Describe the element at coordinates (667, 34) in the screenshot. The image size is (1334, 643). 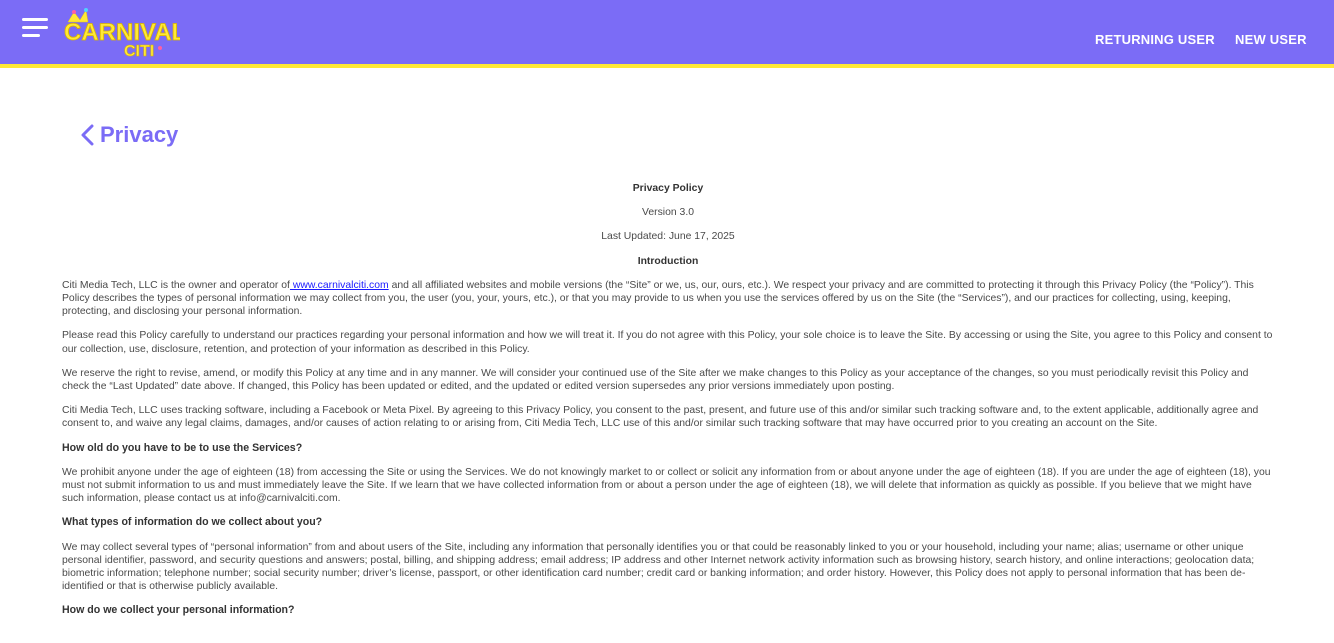
I see `top-header: CARNIVAL CITI RETURNING USER NEW USER` at that location.